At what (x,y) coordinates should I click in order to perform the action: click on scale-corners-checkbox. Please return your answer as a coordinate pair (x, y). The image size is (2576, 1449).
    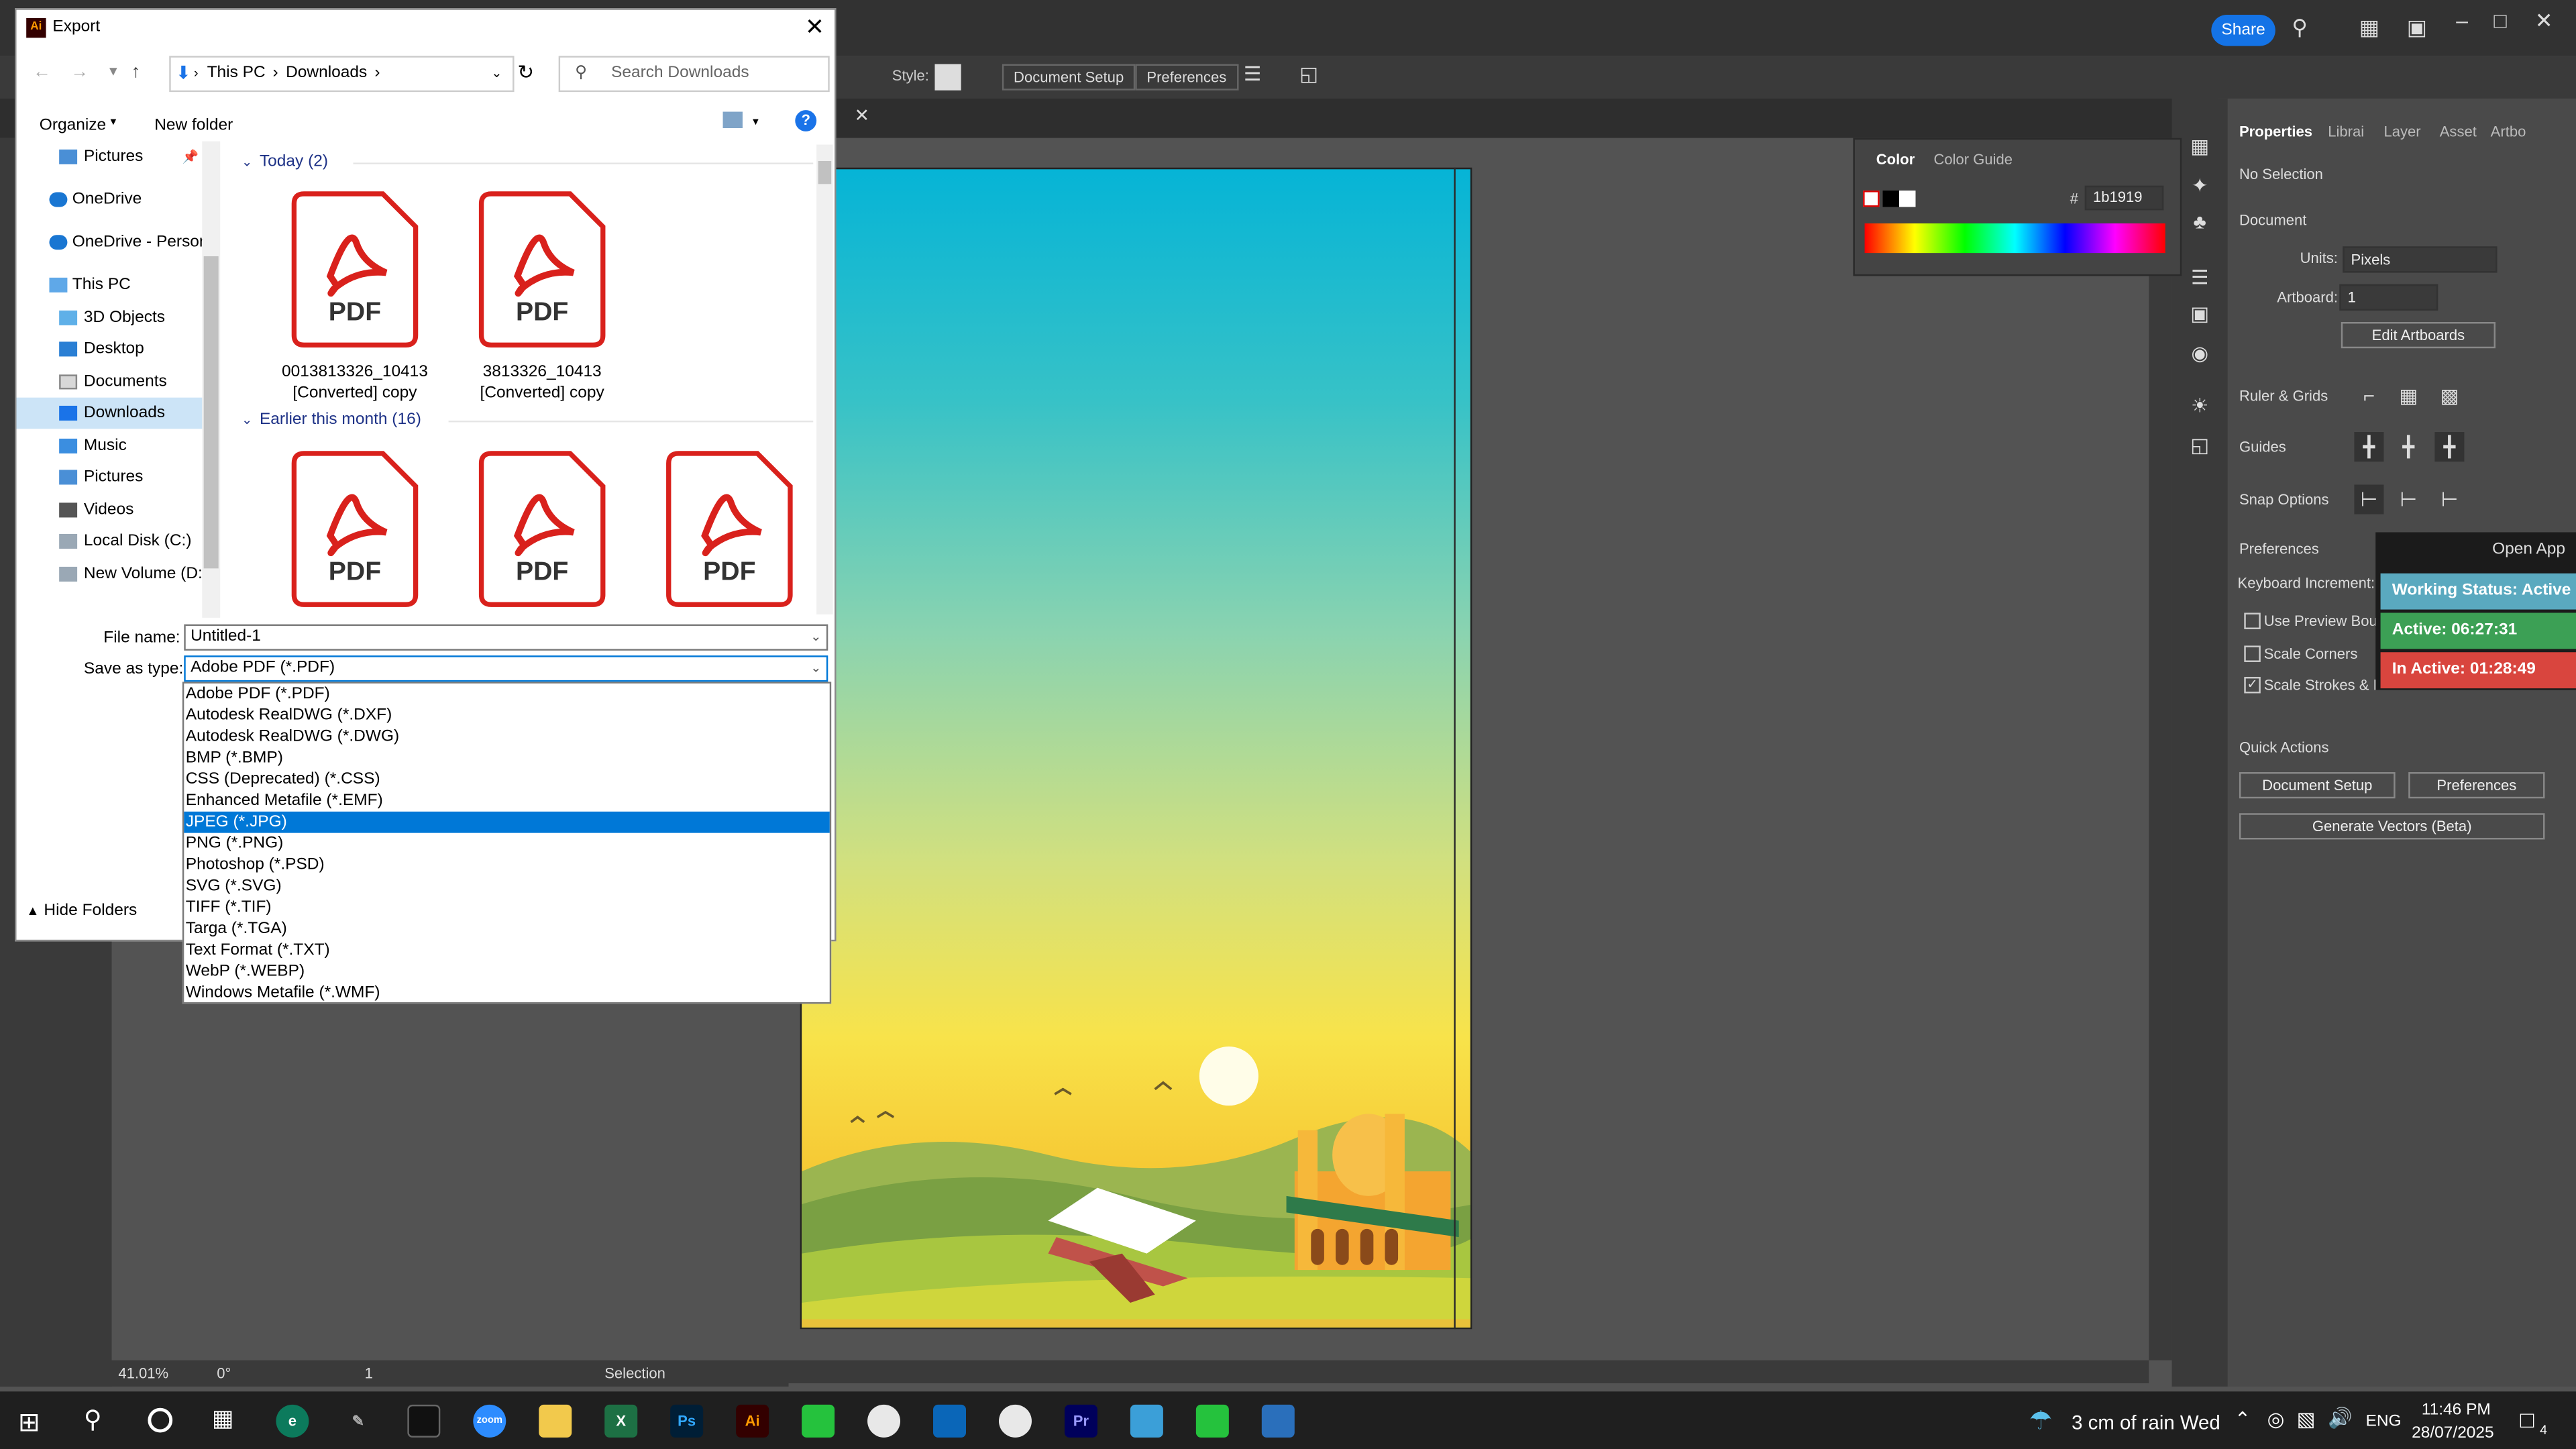
    Looking at the image, I should click on (2252, 653).